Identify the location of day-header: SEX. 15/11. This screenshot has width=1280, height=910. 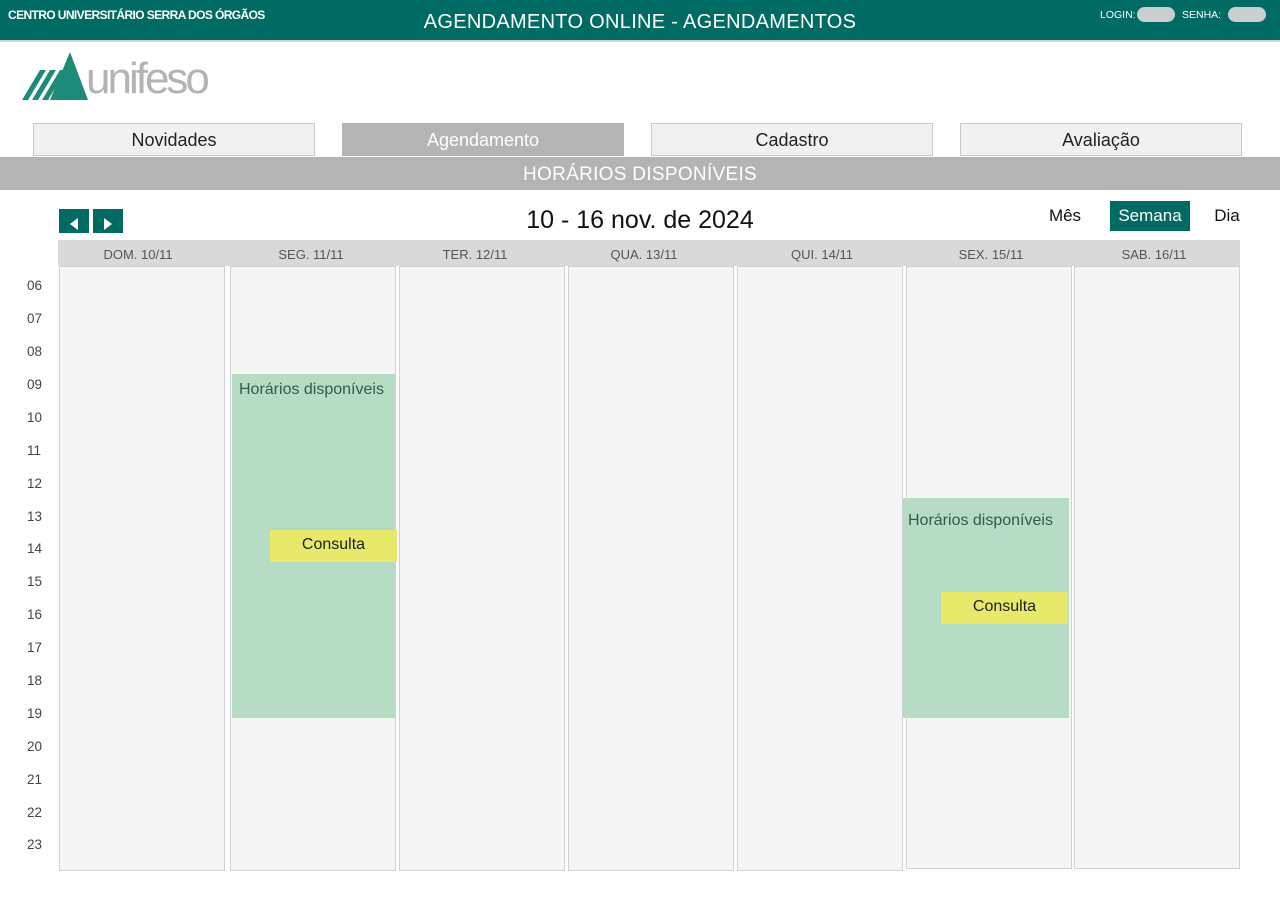
(991, 254).